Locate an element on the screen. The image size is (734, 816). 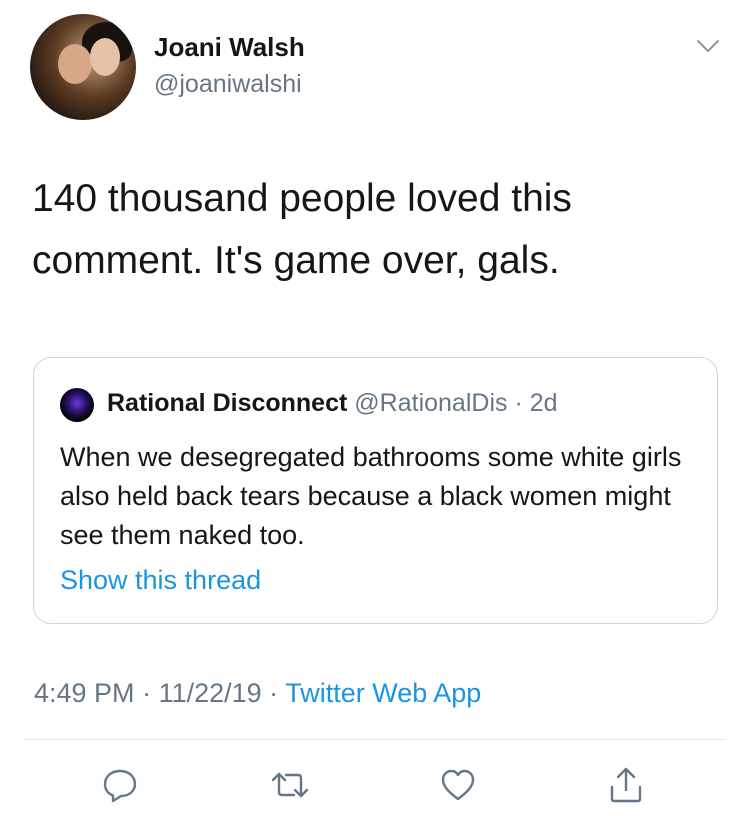
reply-icon is located at coordinates (120, 785).